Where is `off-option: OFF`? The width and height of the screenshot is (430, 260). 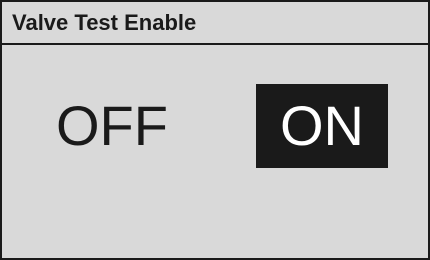 off-option: OFF is located at coordinates (112, 126).